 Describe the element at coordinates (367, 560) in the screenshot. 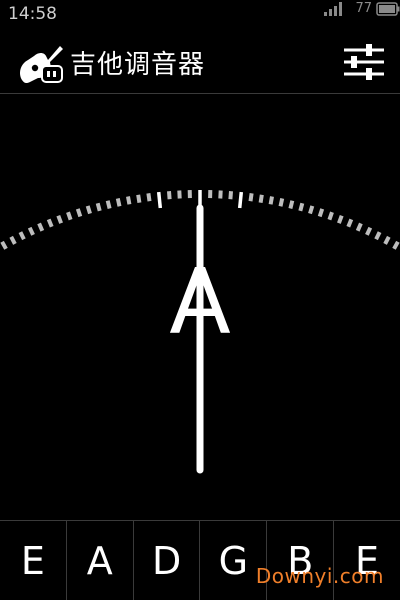

I see `string-button-e-high: E` at that location.